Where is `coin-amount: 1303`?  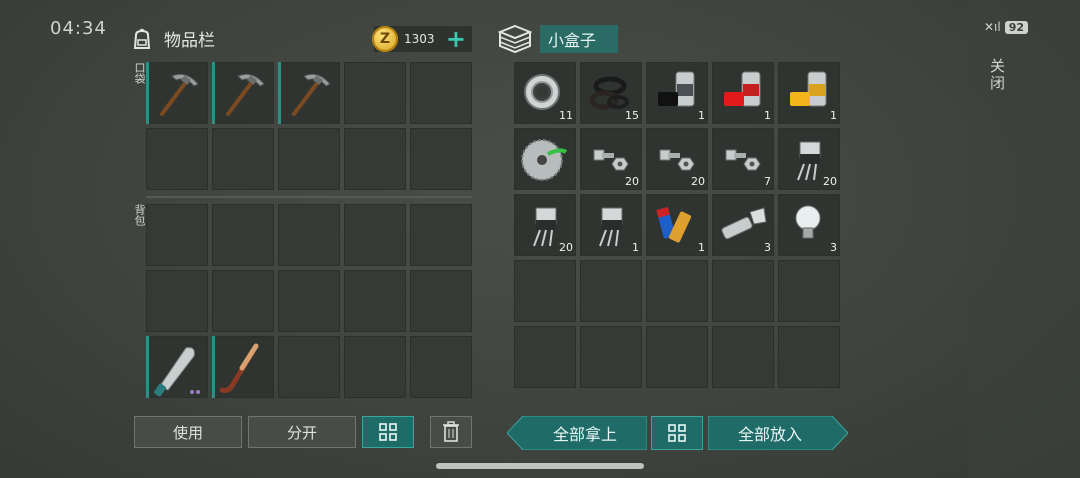
coin-amount: 1303 is located at coordinates (419, 39).